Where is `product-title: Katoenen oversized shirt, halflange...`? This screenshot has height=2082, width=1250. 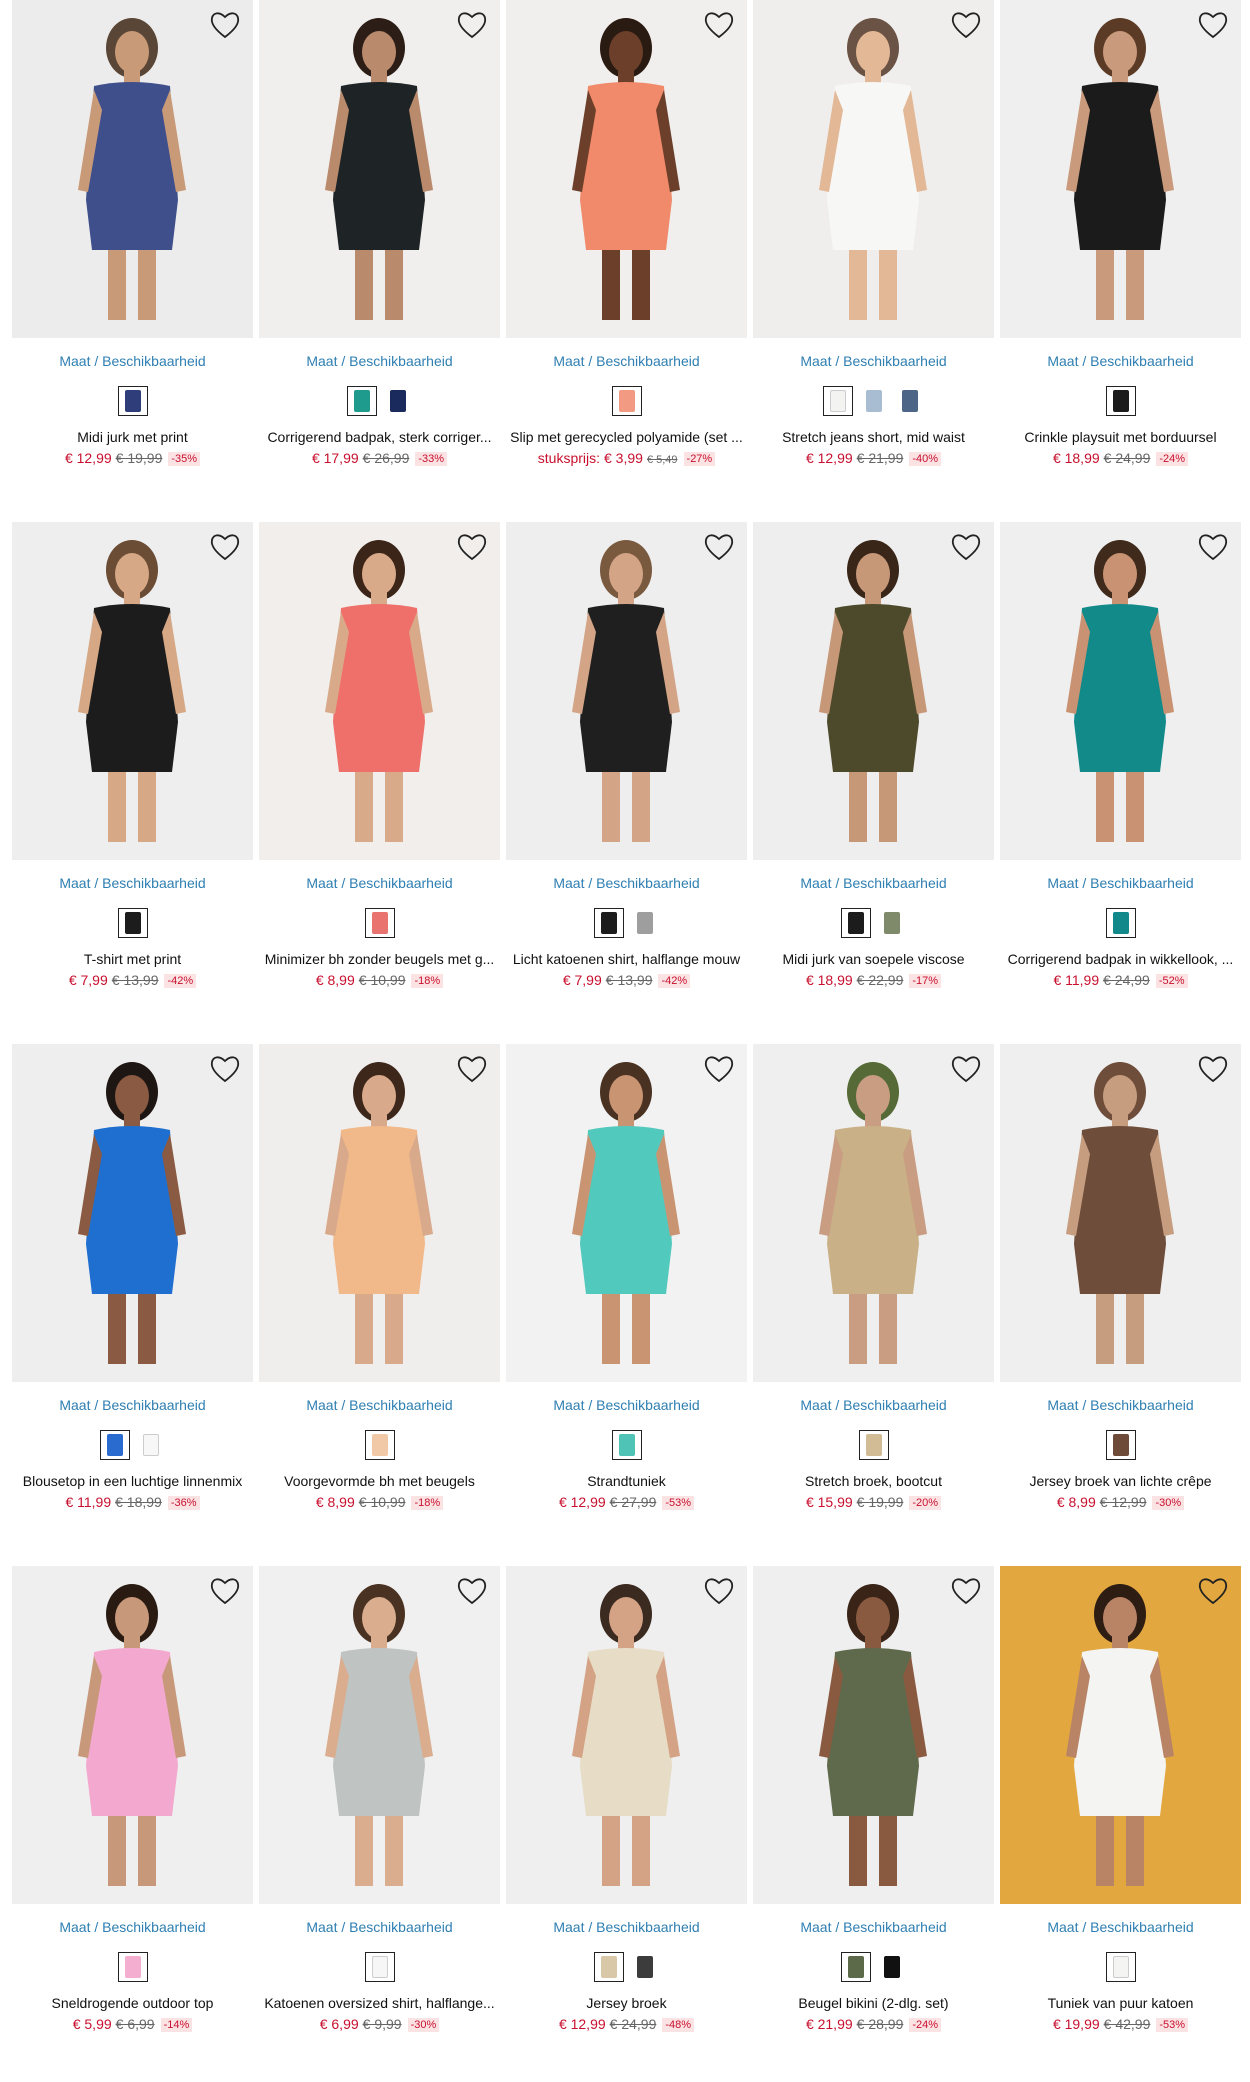
product-title: Katoenen oversized shirt, halflange... is located at coordinates (379, 2003).